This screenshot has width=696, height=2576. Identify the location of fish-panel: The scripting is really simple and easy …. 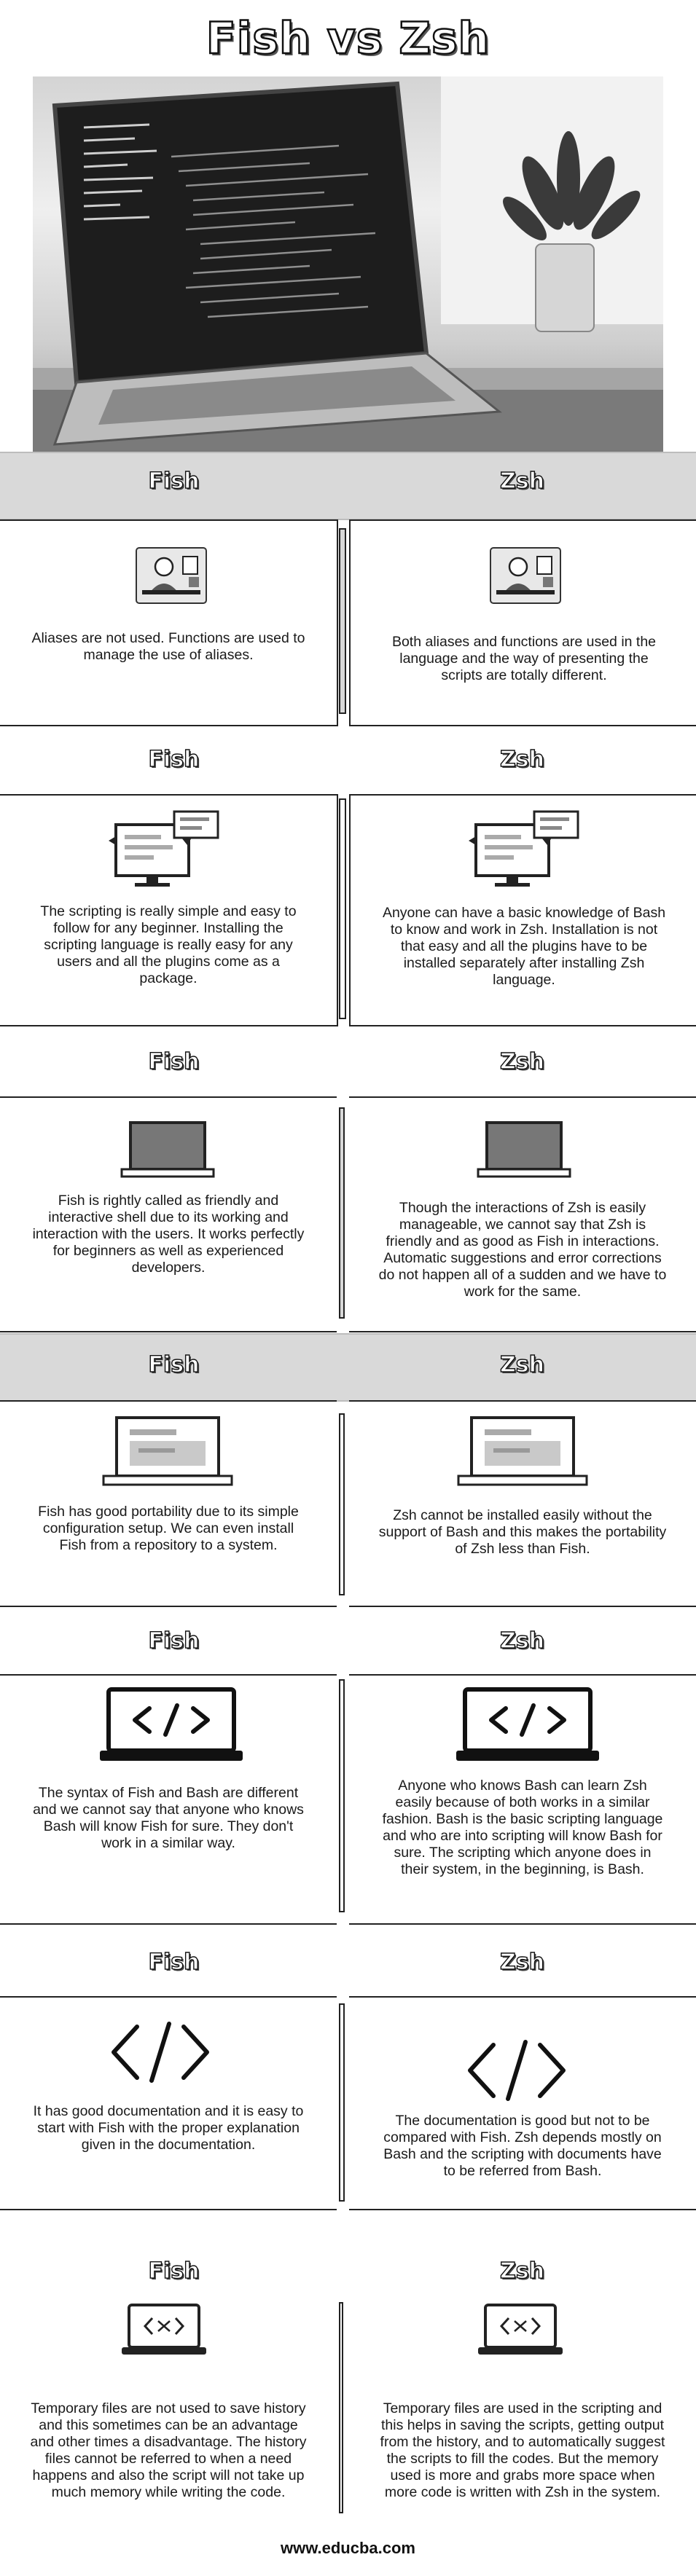
(169, 910).